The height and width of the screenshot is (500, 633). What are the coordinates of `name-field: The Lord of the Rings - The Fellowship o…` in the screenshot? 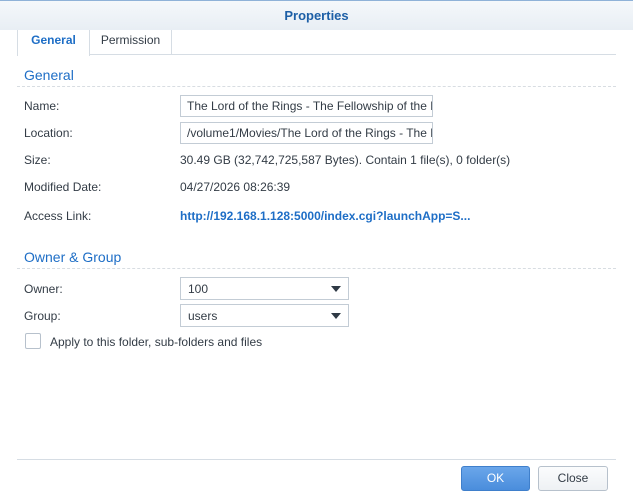 It's located at (306, 106).